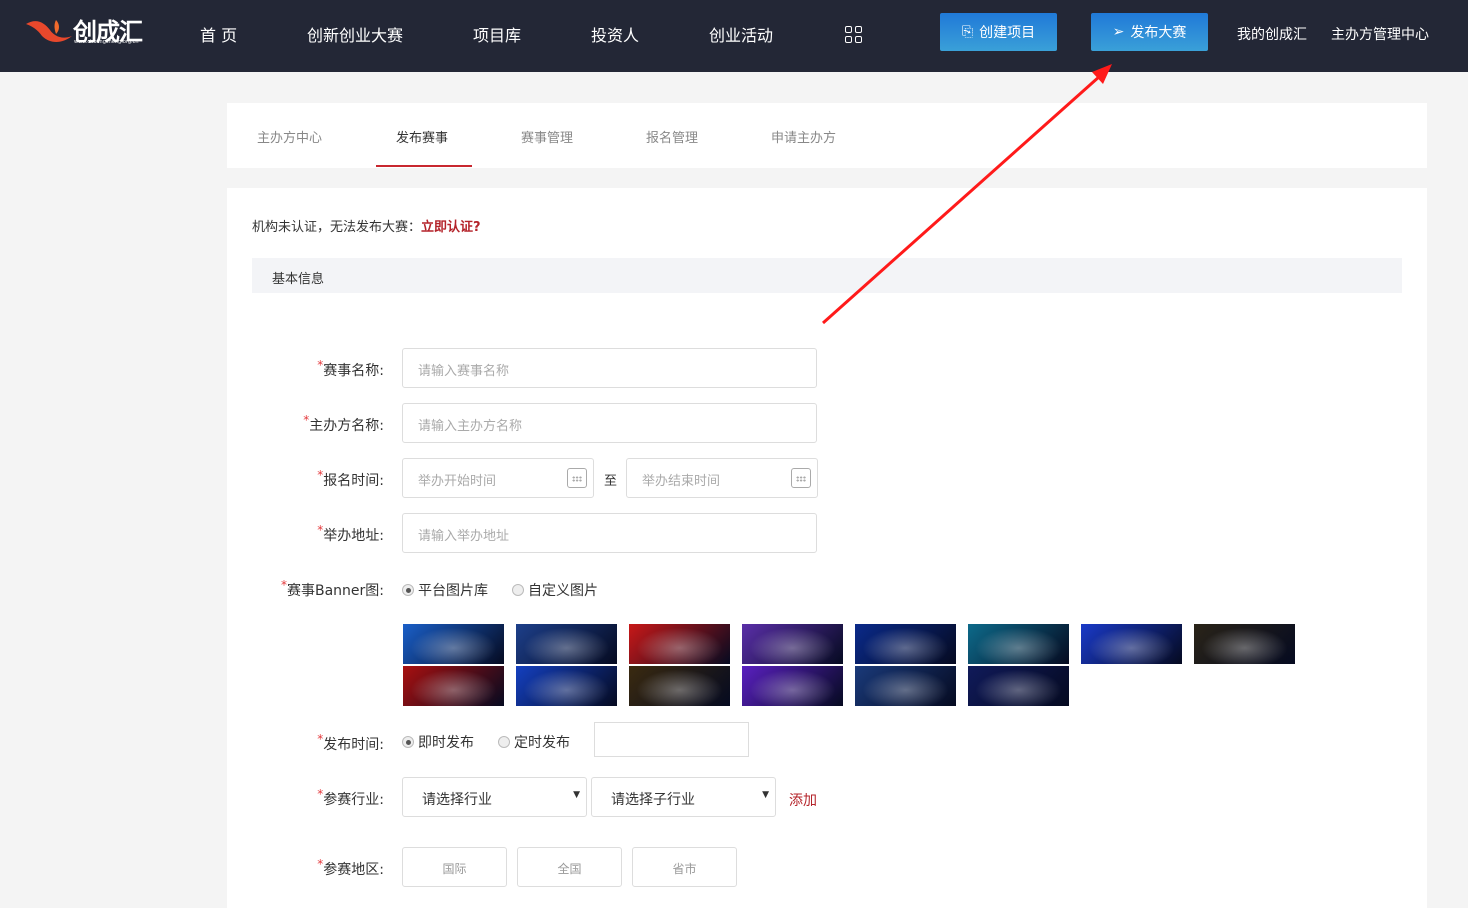  Describe the element at coordinates (451, 227) in the screenshot. I see `verify-now-link: 立即认证?` at that location.